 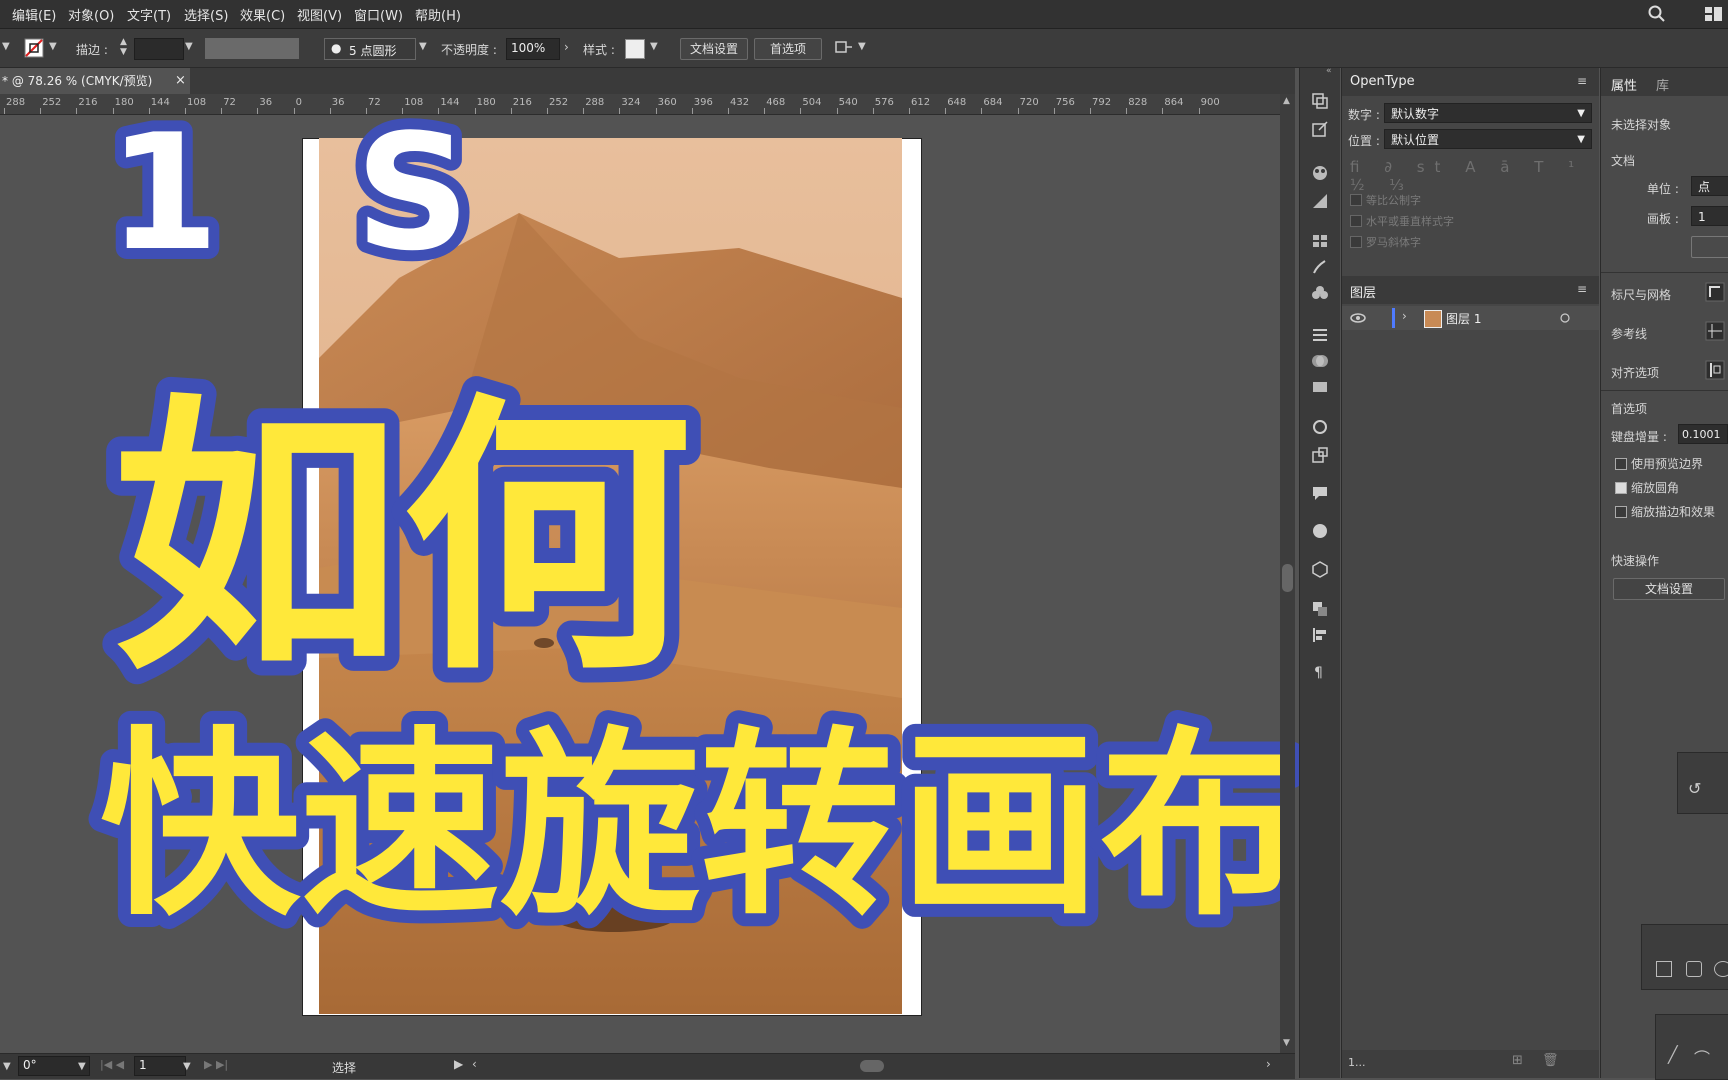 I want to click on rulers-grid-label: 标尺与网格, so click(x=1641, y=295).